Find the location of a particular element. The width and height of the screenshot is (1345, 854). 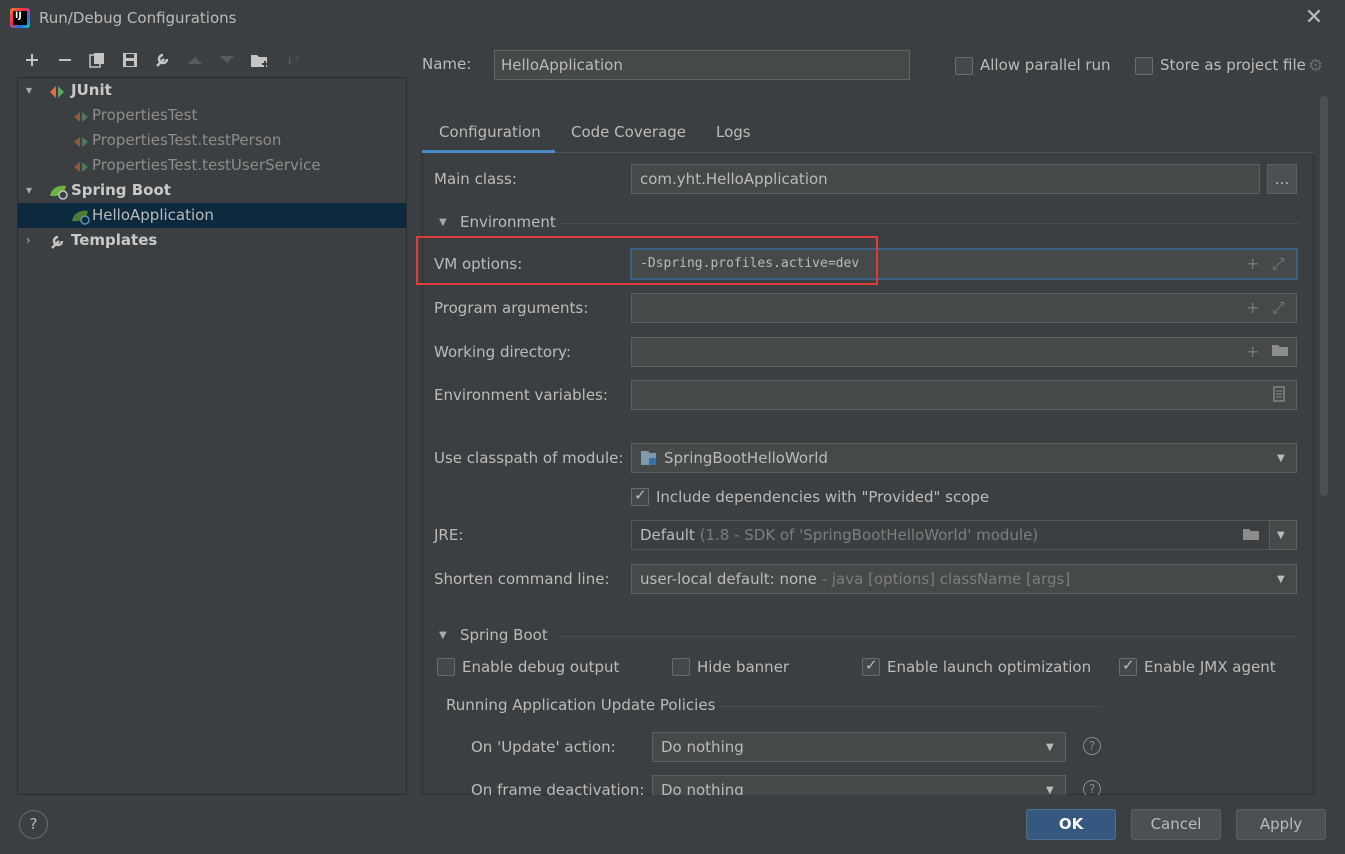

spring-boot-app-icon is located at coordinates (80, 216).